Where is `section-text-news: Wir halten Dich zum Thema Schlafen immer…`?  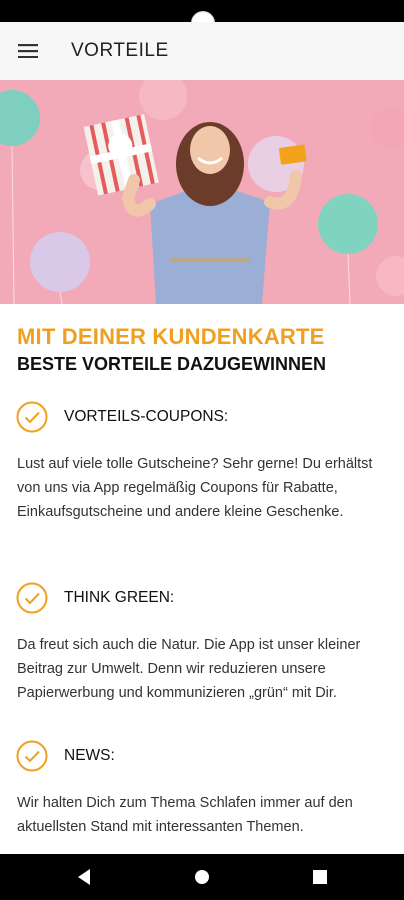
section-text-news: Wir halten Dich zum Thema Schlafen immer… is located at coordinates (185, 815).